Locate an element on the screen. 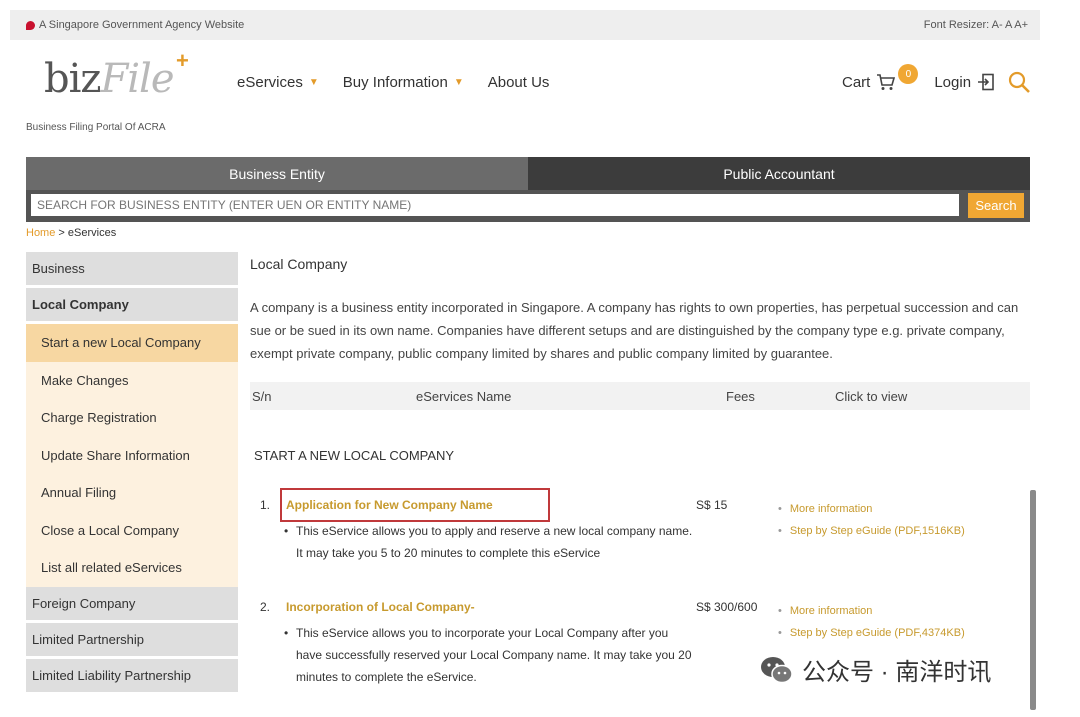 The image size is (1080, 717). header-click-to-view: Click to view is located at coordinates (871, 396).